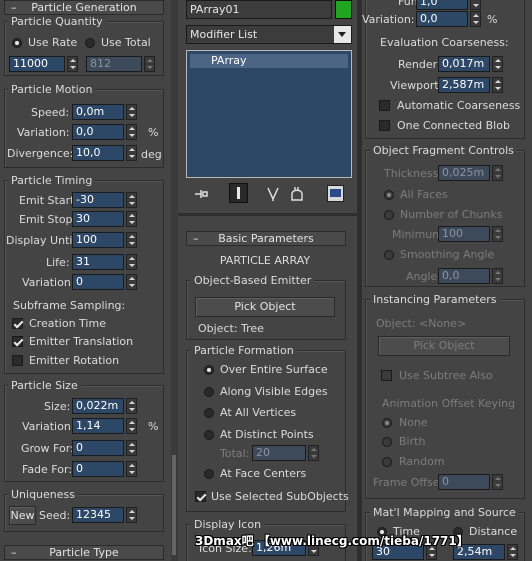 The width and height of the screenshot is (532, 561). What do you see at coordinates (497, 85) in the screenshot?
I see `viewport-spinner` at bounding box center [497, 85].